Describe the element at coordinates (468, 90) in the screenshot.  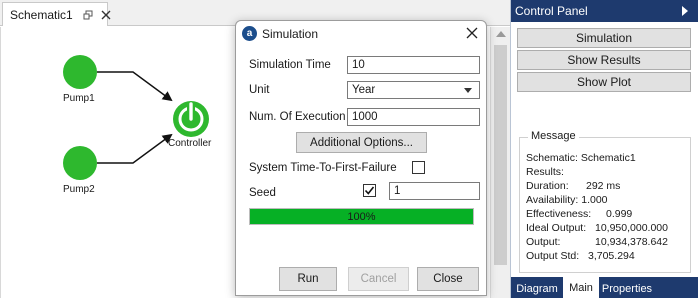
I see `chevron-down-icon` at that location.